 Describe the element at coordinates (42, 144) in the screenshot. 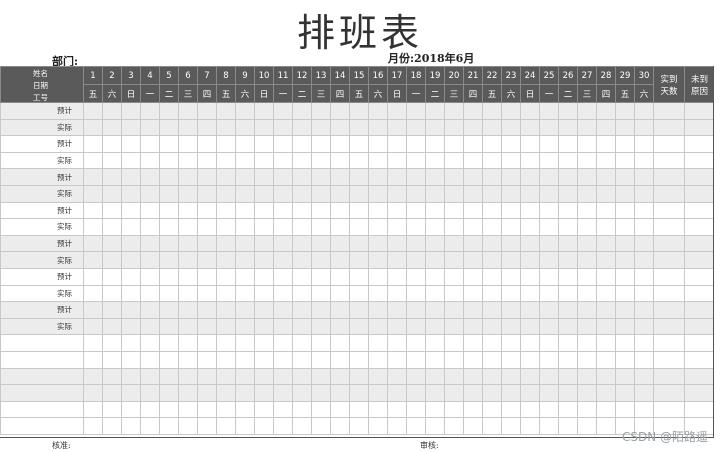

I see `row-label-cell: 预计` at that location.